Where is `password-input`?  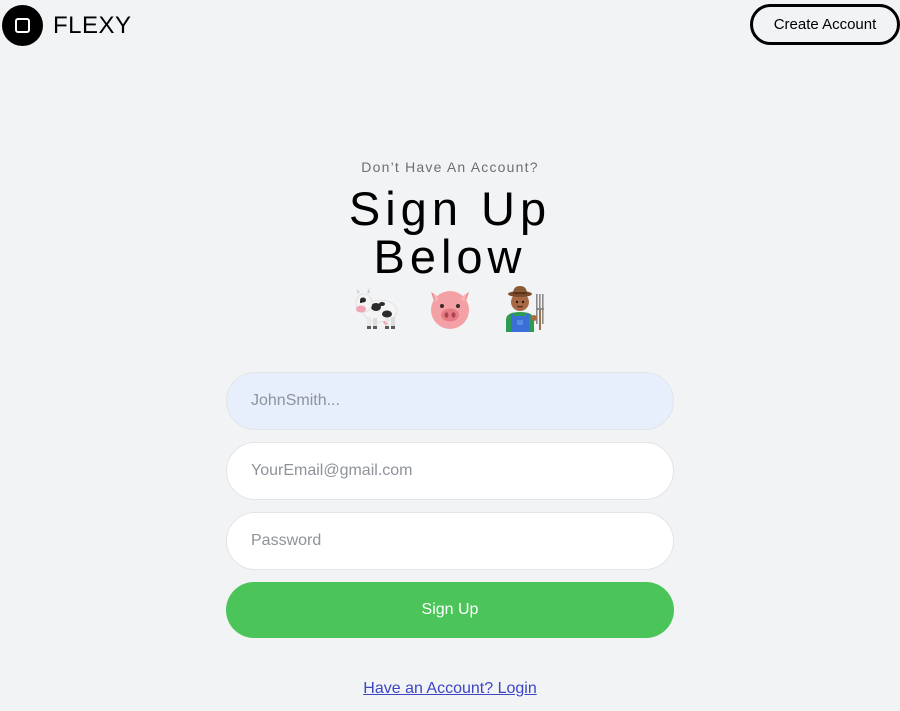
password-input is located at coordinates (450, 541).